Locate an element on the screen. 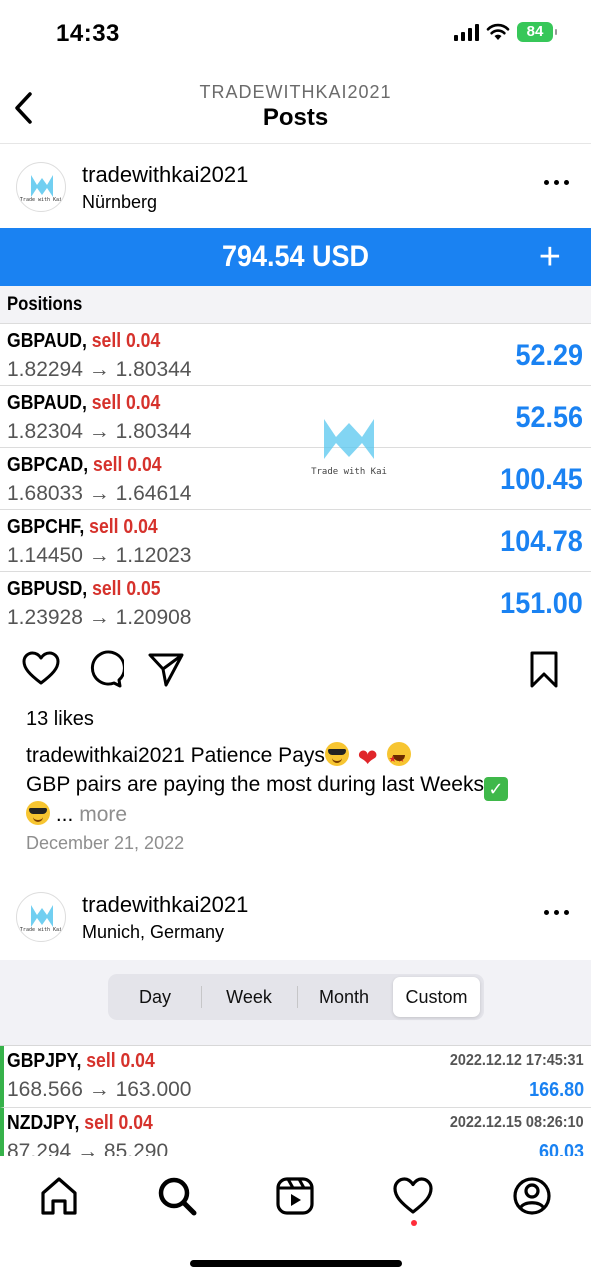 The width and height of the screenshot is (591, 1280). post-header: Trade with Kai tradewithkai2021 Nürnberg is located at coordinates (295, 186).